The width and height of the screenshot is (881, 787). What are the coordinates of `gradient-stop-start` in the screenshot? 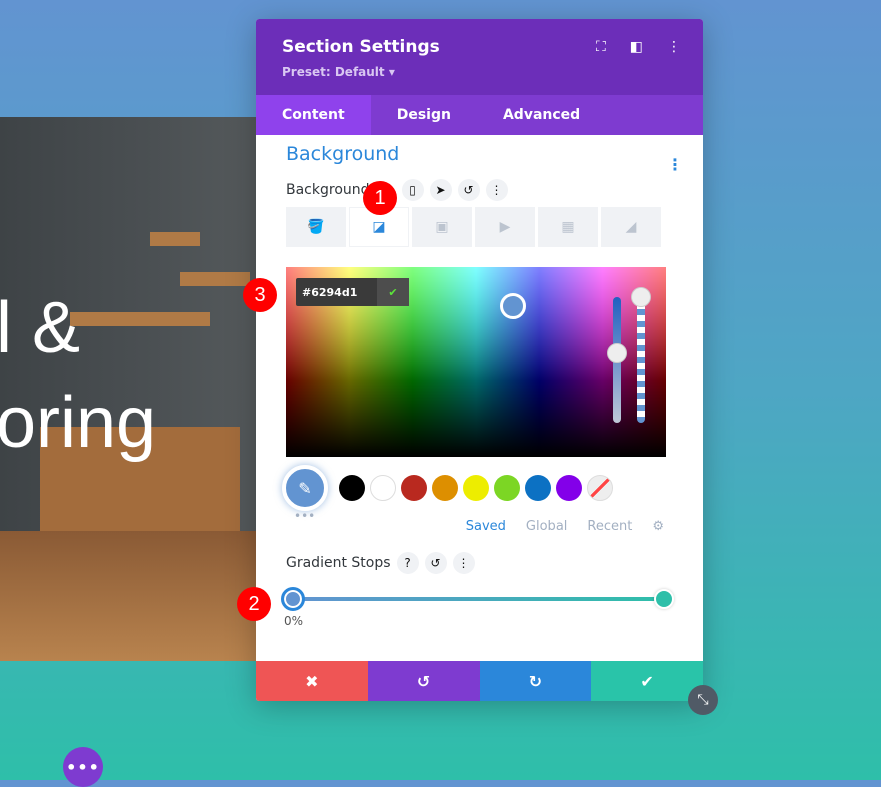 It's located at (293, 599).